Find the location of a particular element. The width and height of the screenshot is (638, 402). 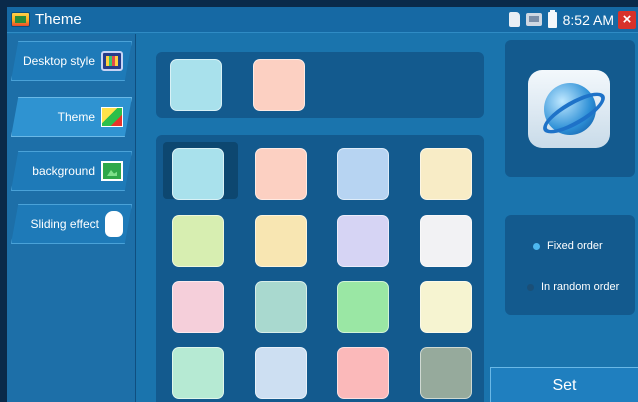

battery-icon is located at coordinates (552, 18).